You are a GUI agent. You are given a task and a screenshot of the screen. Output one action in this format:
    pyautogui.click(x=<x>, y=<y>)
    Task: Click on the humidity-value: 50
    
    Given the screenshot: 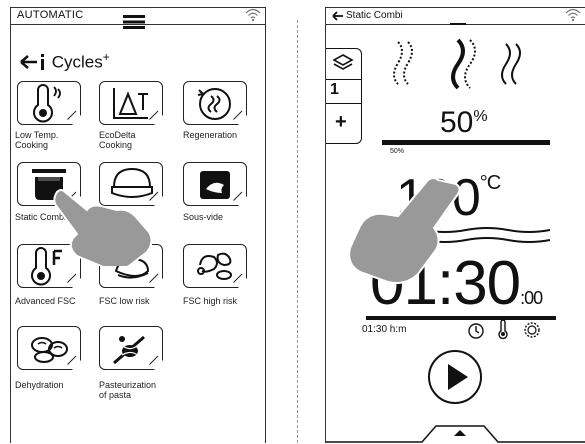 What is the action you would take?
    pyautogui.click(x=457, y=122)
    